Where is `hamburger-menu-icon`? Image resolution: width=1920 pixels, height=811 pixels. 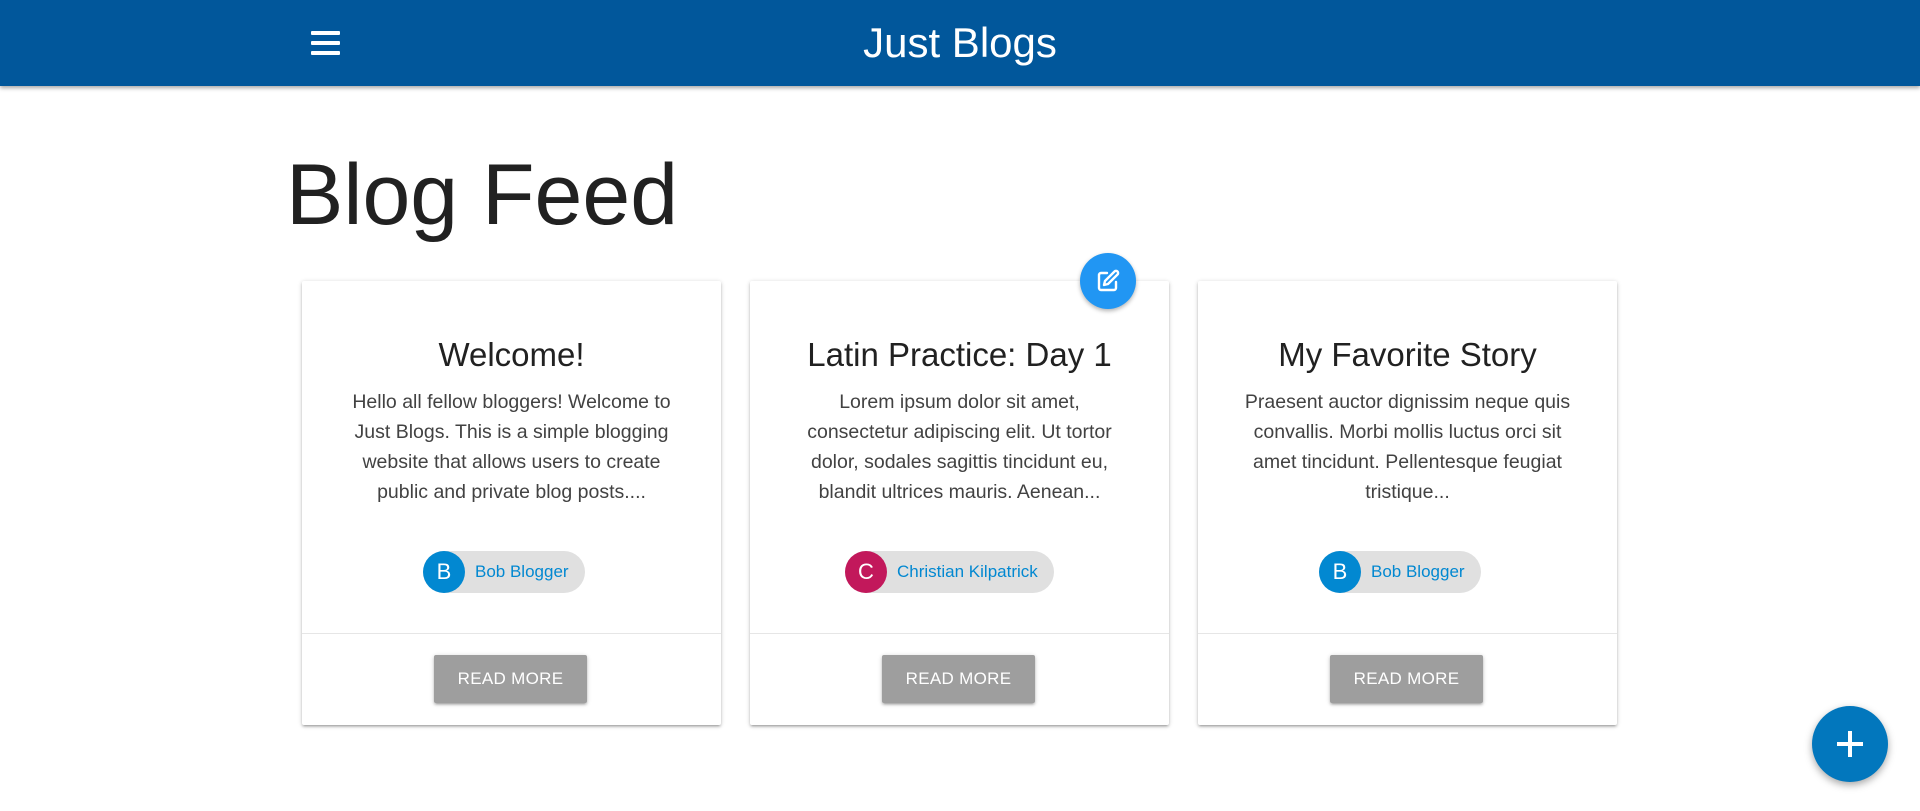
hamburger-menu-icon is located at coordinates (325, 43).